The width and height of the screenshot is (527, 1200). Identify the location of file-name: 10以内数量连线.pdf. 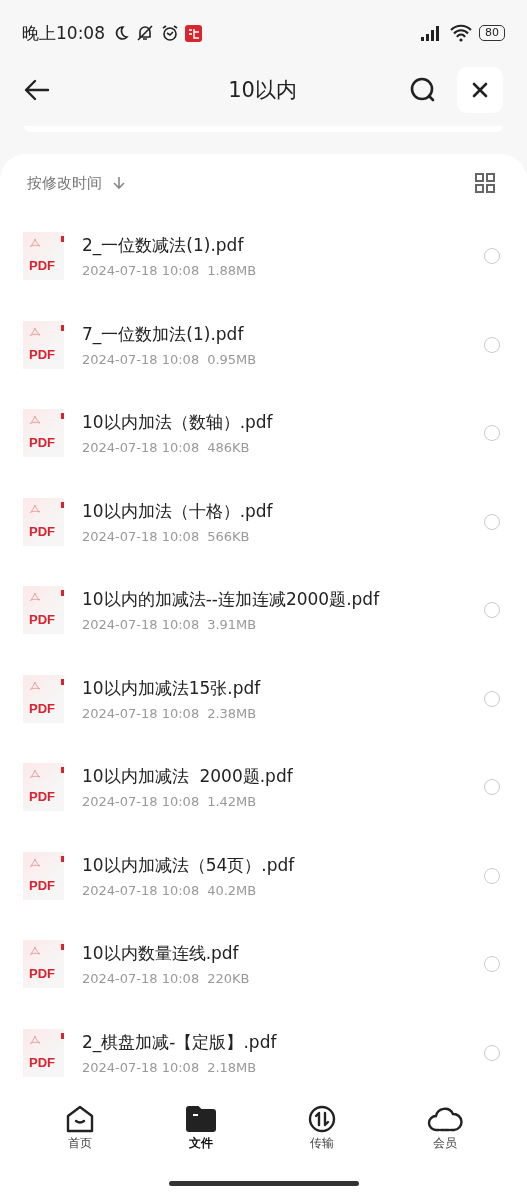
(161, 954).